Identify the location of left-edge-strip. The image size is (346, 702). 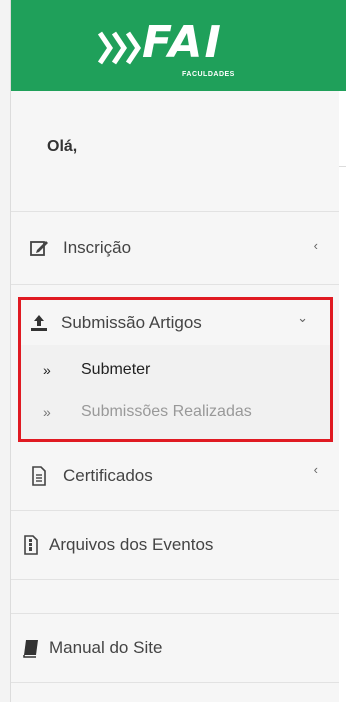
(5, 351).